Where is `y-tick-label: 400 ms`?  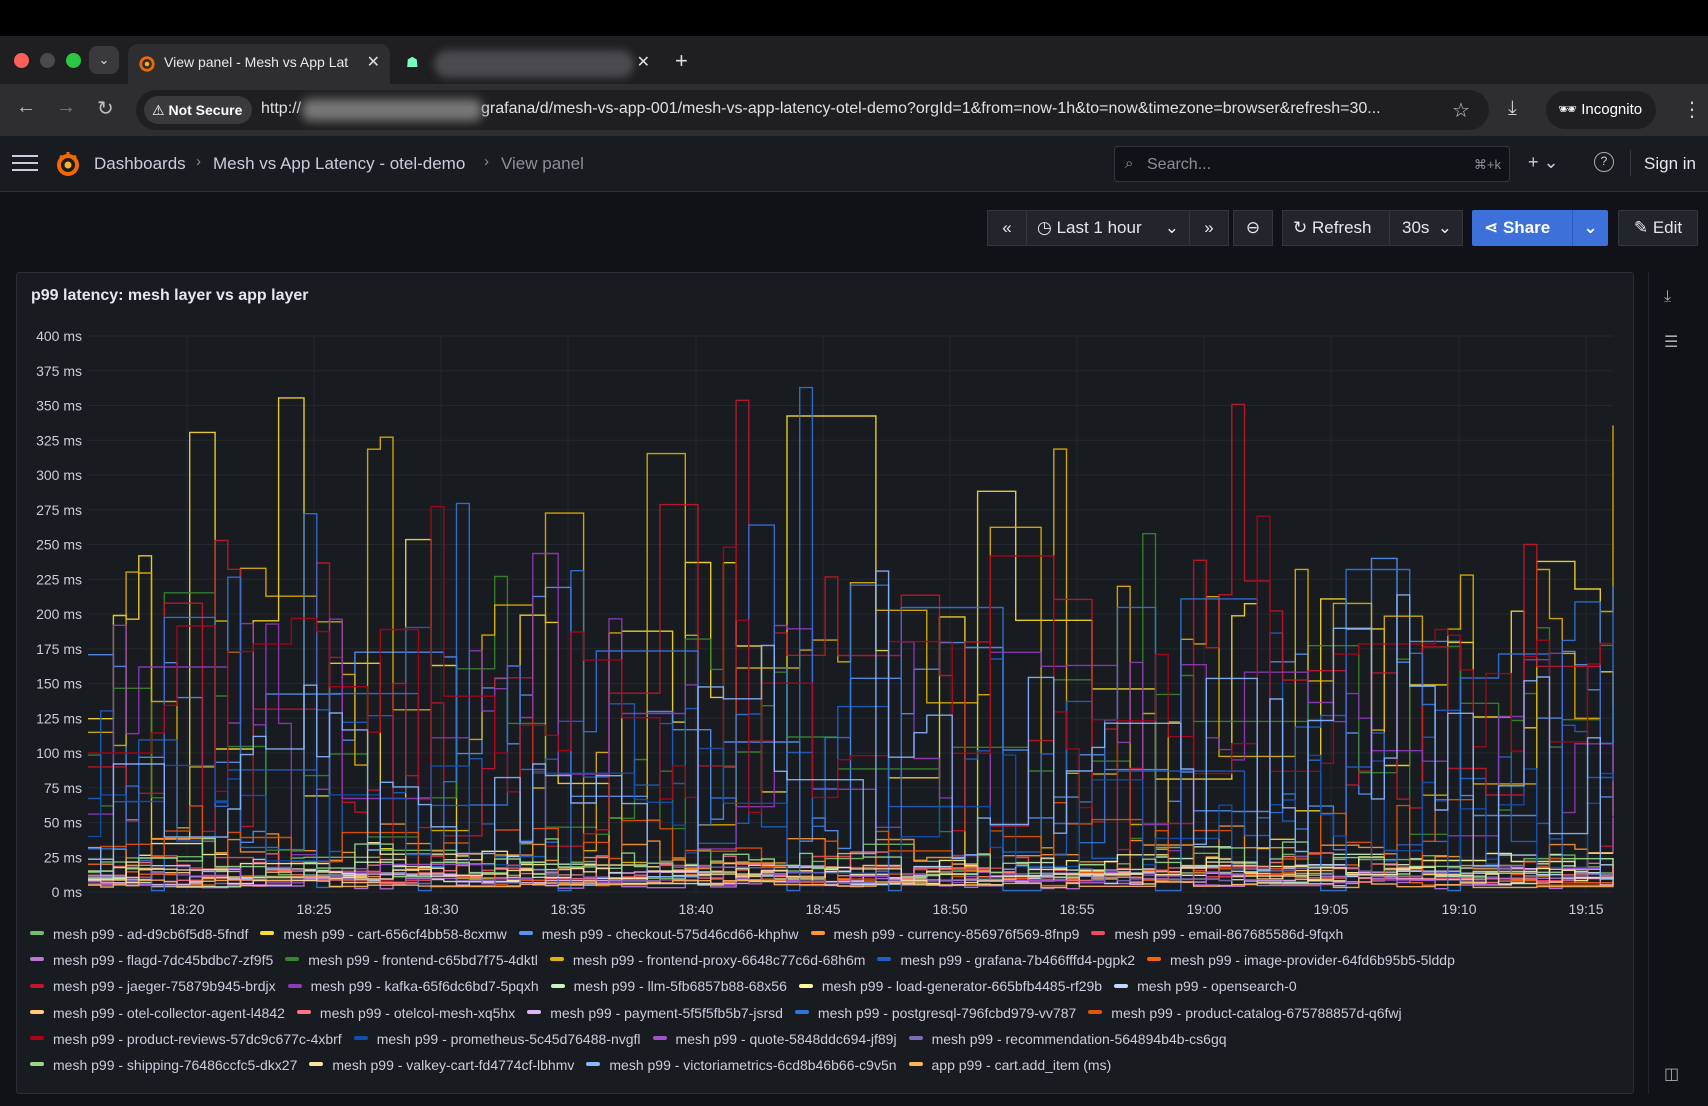 y-tick-label: 400 ms is located at coordinates (59, 336).